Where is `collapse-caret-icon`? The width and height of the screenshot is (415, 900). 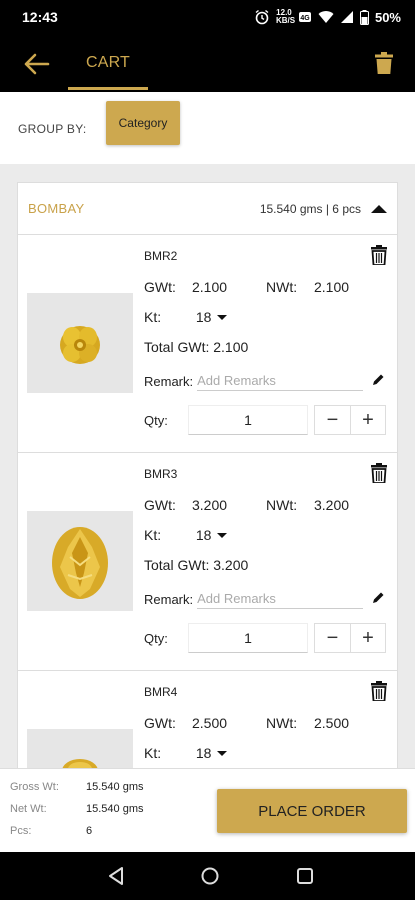
collapse-caret-icon is located at coordinates (379, 208).